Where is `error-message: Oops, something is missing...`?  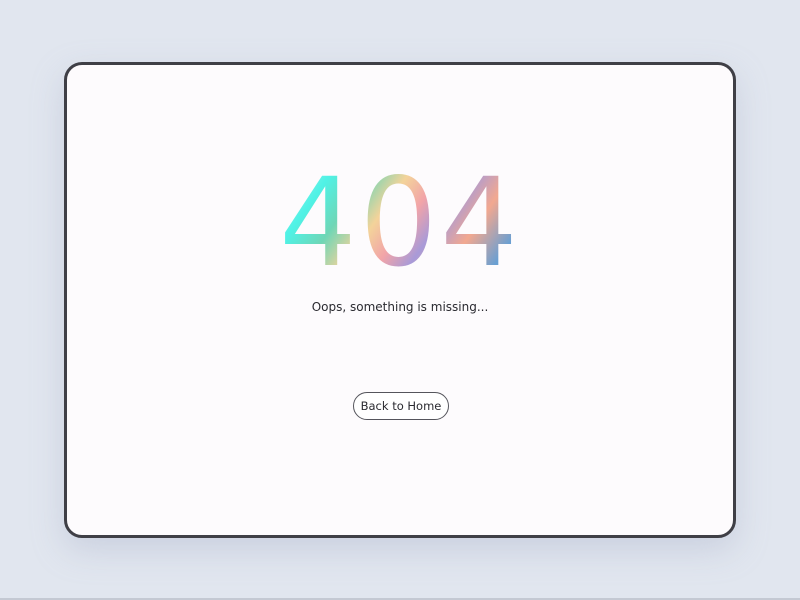 error-message: Oops, something is missing... is located at coordinates (400, 307).